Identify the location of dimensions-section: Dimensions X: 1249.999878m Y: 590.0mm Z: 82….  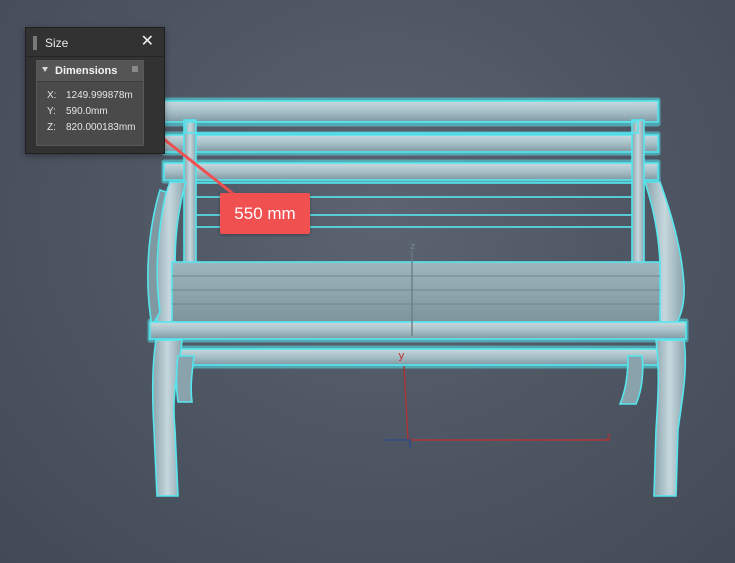
(90, 103).